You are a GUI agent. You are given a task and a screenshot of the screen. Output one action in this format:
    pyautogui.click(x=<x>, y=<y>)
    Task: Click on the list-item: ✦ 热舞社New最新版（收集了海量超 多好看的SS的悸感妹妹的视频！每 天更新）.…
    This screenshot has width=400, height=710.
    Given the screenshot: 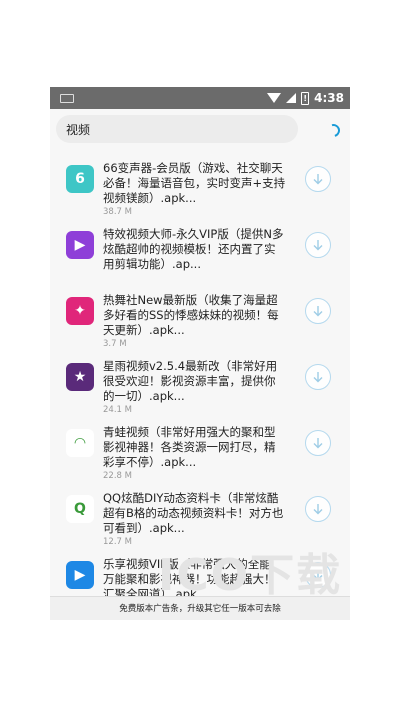 What is the action you would take?
    pyautogui.click(x=200, y=324)
    